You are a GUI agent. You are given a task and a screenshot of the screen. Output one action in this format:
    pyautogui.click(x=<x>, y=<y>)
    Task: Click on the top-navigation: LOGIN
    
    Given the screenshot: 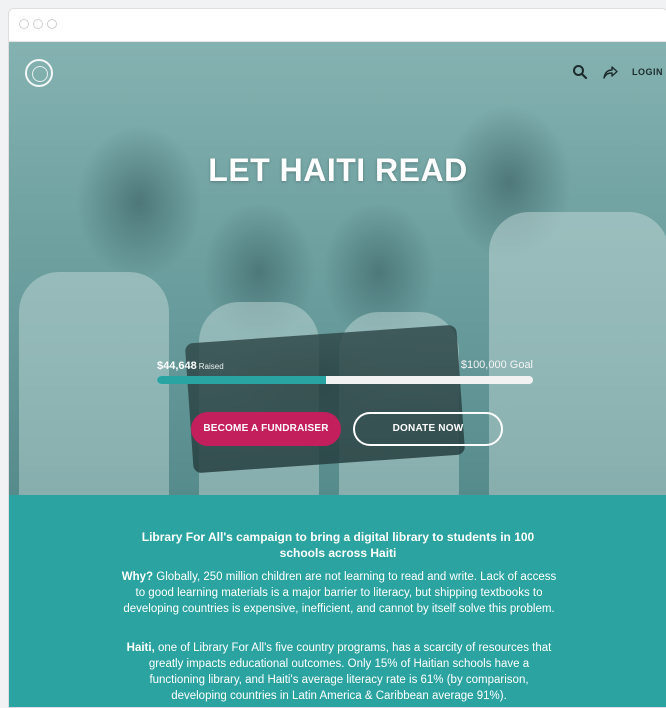 What is the action you would take?
    pyautogui.click(x=617, y=72)
    